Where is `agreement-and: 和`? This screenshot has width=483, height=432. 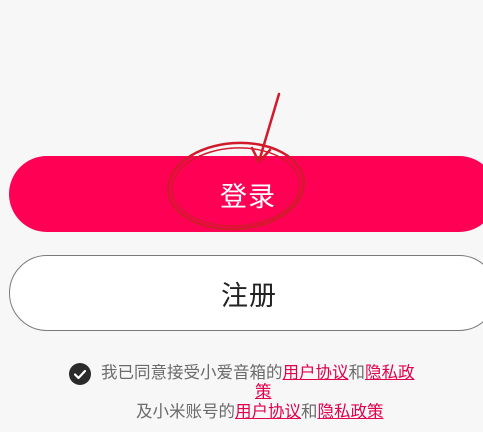
agreement-and: 和 is located at coordinates (357, 372).